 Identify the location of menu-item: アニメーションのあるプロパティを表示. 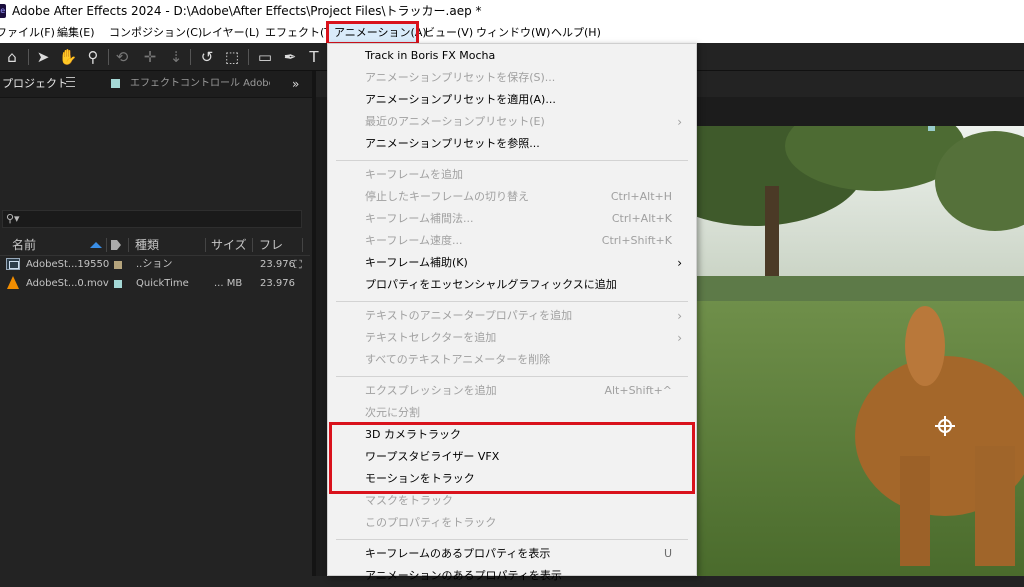
(512, 576).